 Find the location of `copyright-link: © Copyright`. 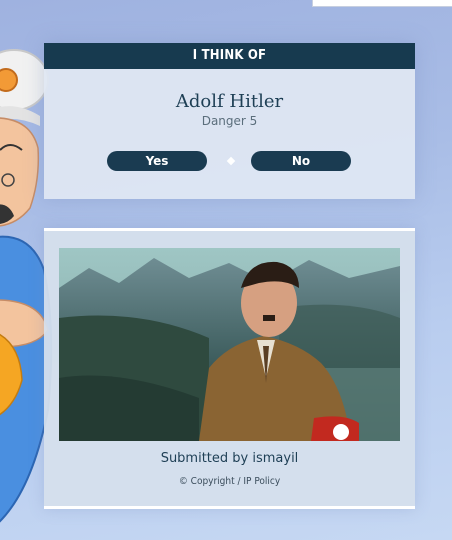

copyright-link: © Copyright is located at coordinates (207, 481).